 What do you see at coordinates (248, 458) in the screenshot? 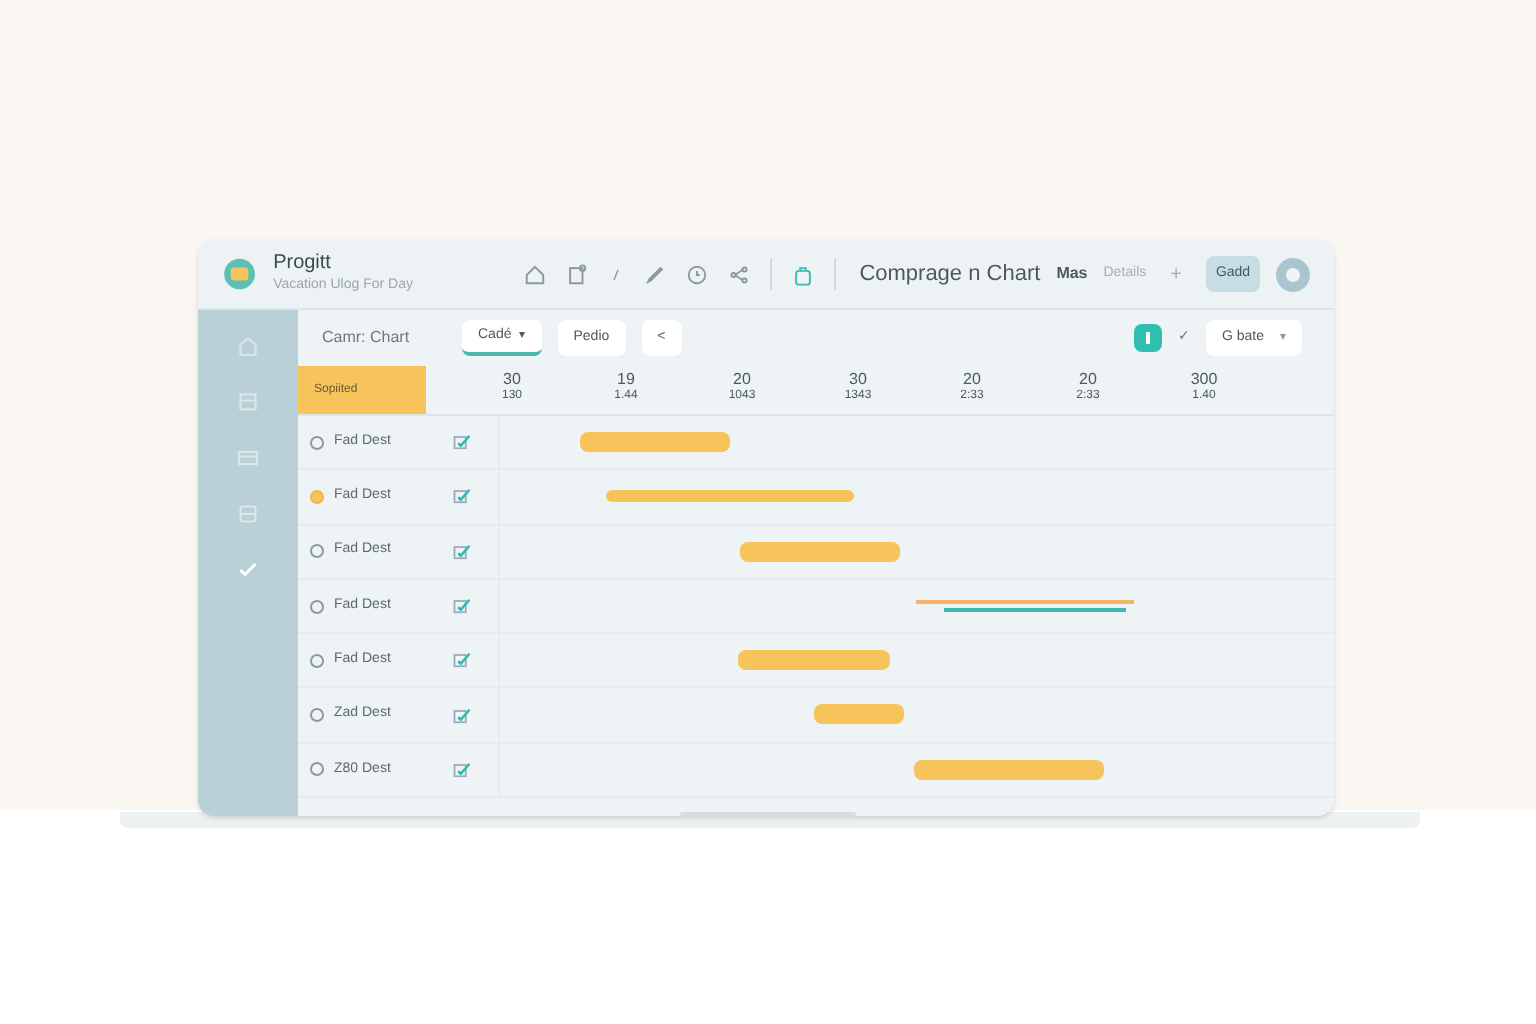
I see `card-icon` at bounding box center [248, 458].